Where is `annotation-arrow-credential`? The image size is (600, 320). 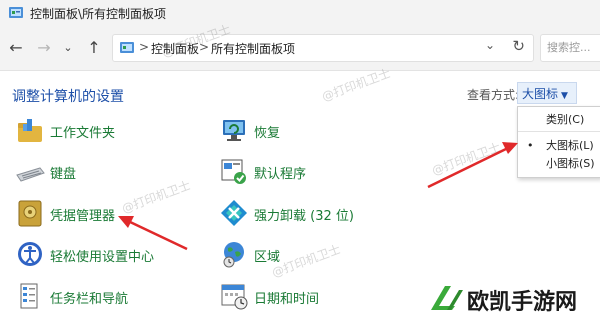
annotation-arrow-credential is located at coordinates (157, 235).